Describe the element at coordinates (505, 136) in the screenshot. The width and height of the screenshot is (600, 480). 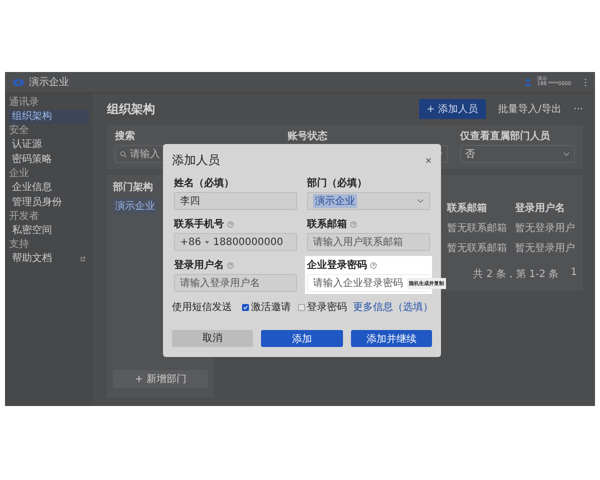
I see `filter-label: 仅查看直属部门人员` at that location.